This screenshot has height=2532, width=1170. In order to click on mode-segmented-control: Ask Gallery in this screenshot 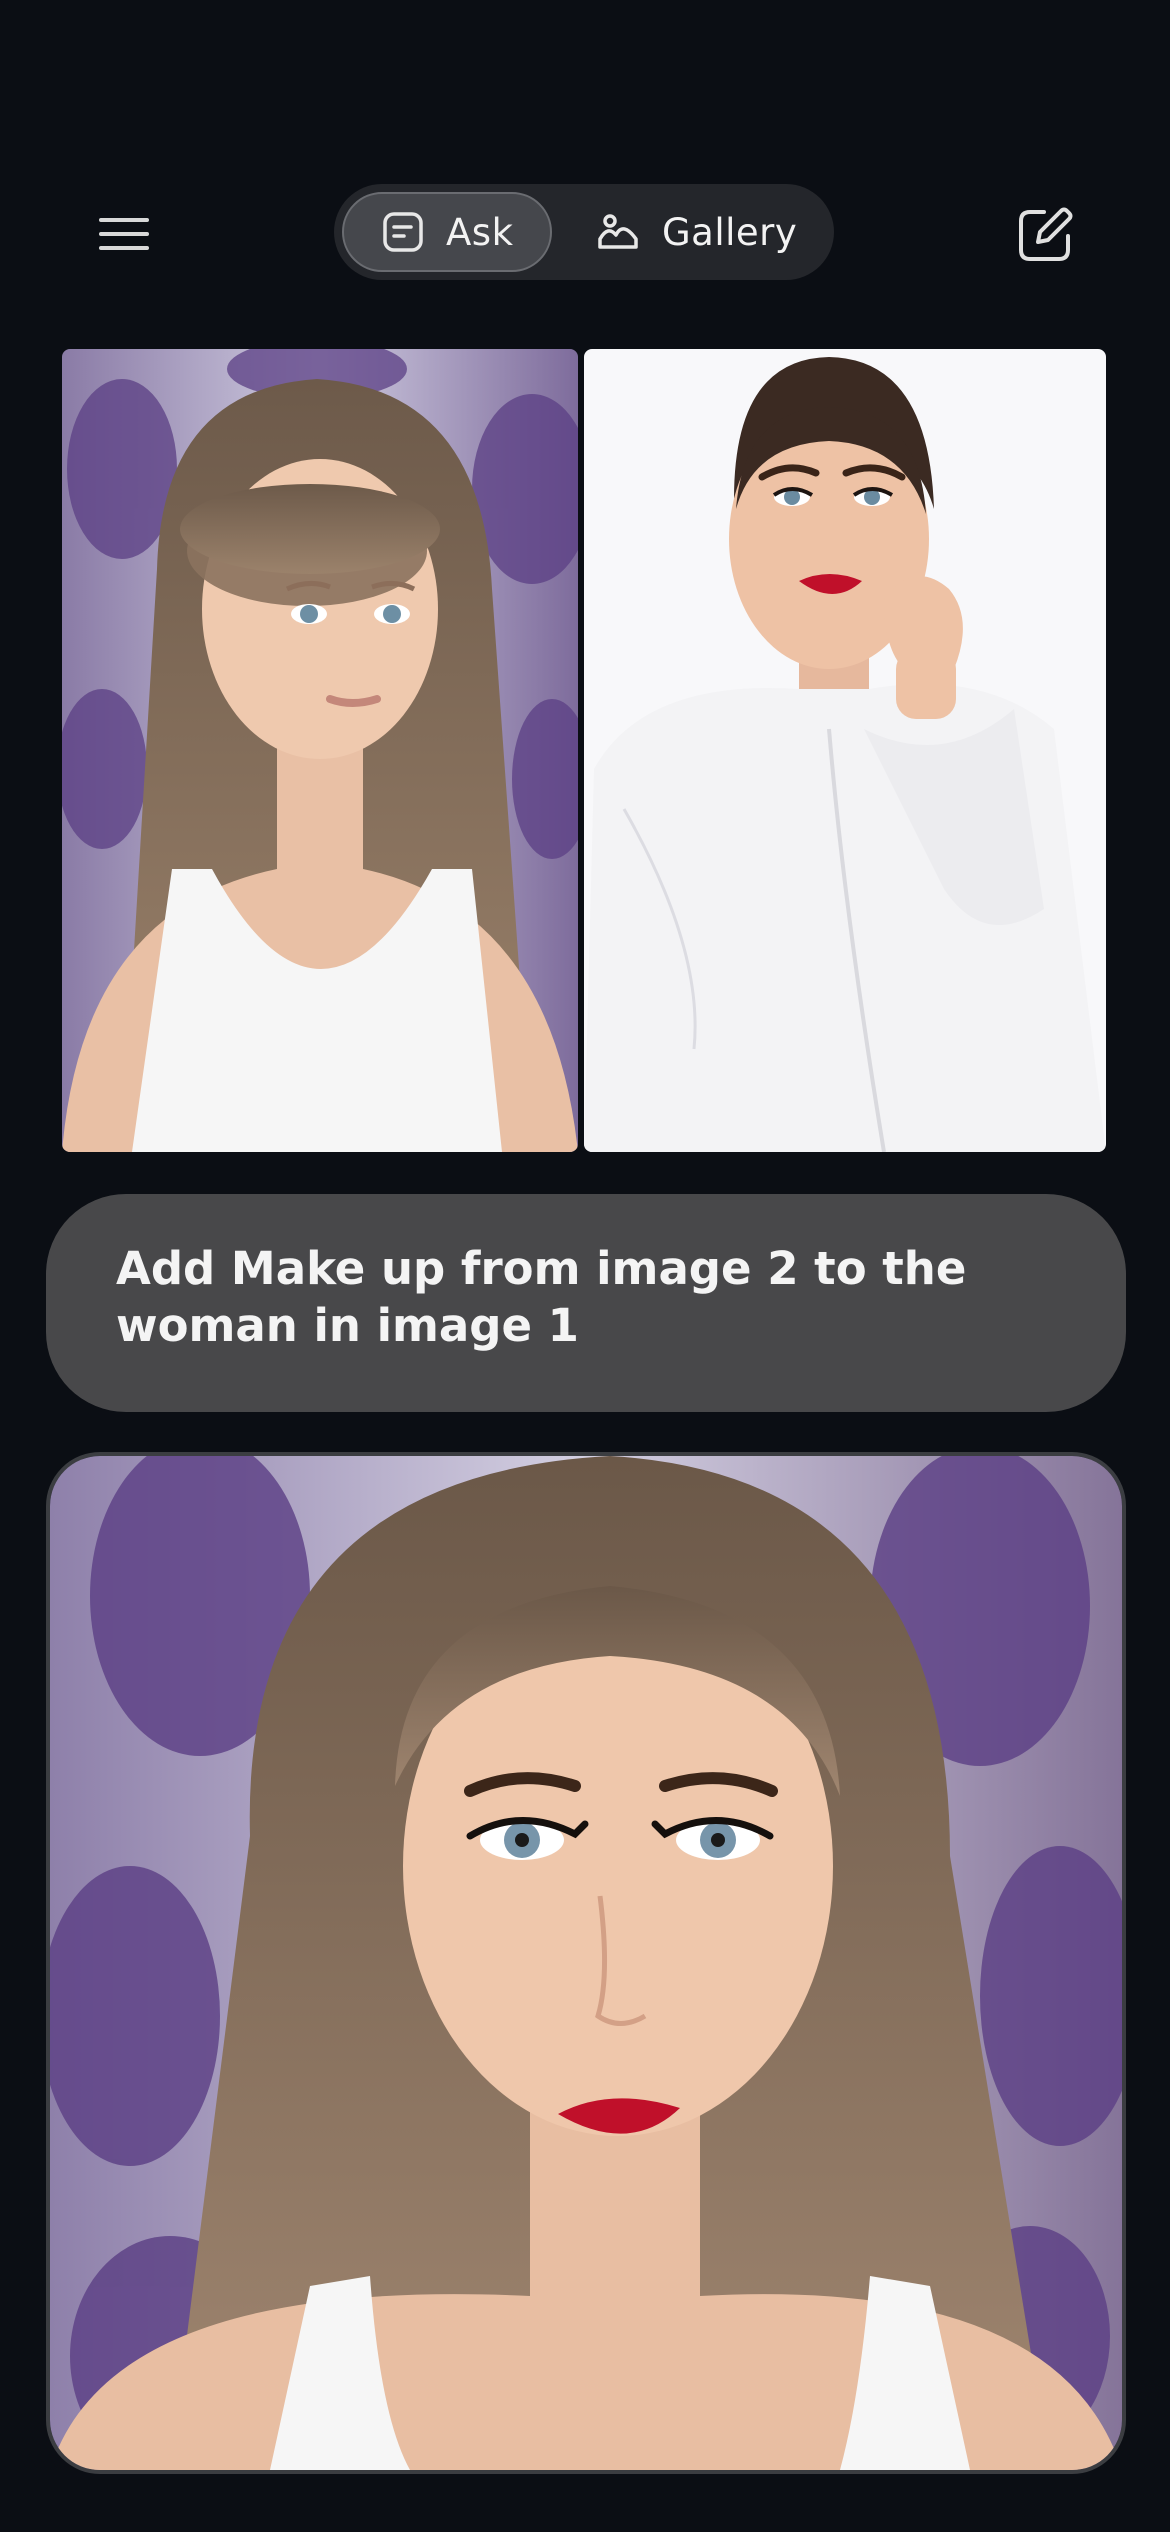, I will do `click(584, 232)`.